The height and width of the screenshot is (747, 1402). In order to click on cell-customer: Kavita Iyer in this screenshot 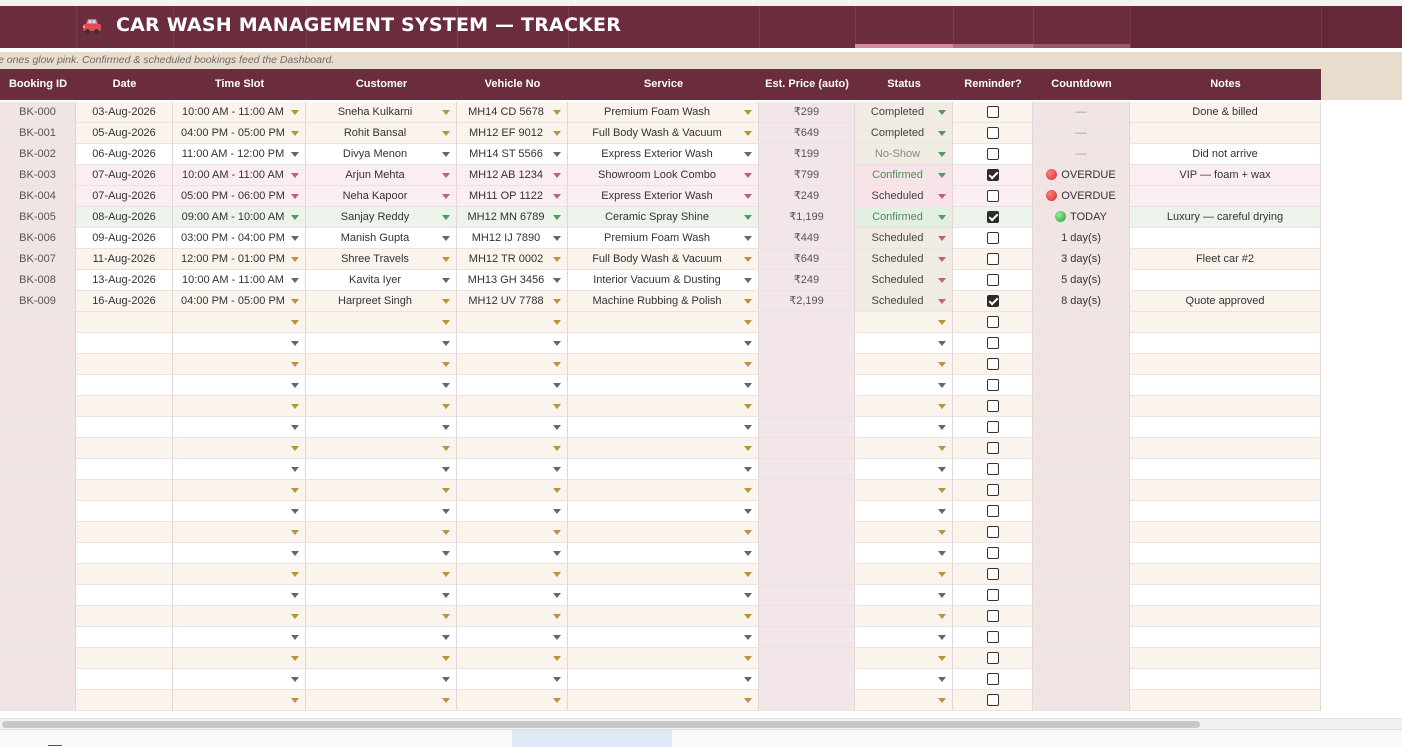, I will do `click(381, 280)`.